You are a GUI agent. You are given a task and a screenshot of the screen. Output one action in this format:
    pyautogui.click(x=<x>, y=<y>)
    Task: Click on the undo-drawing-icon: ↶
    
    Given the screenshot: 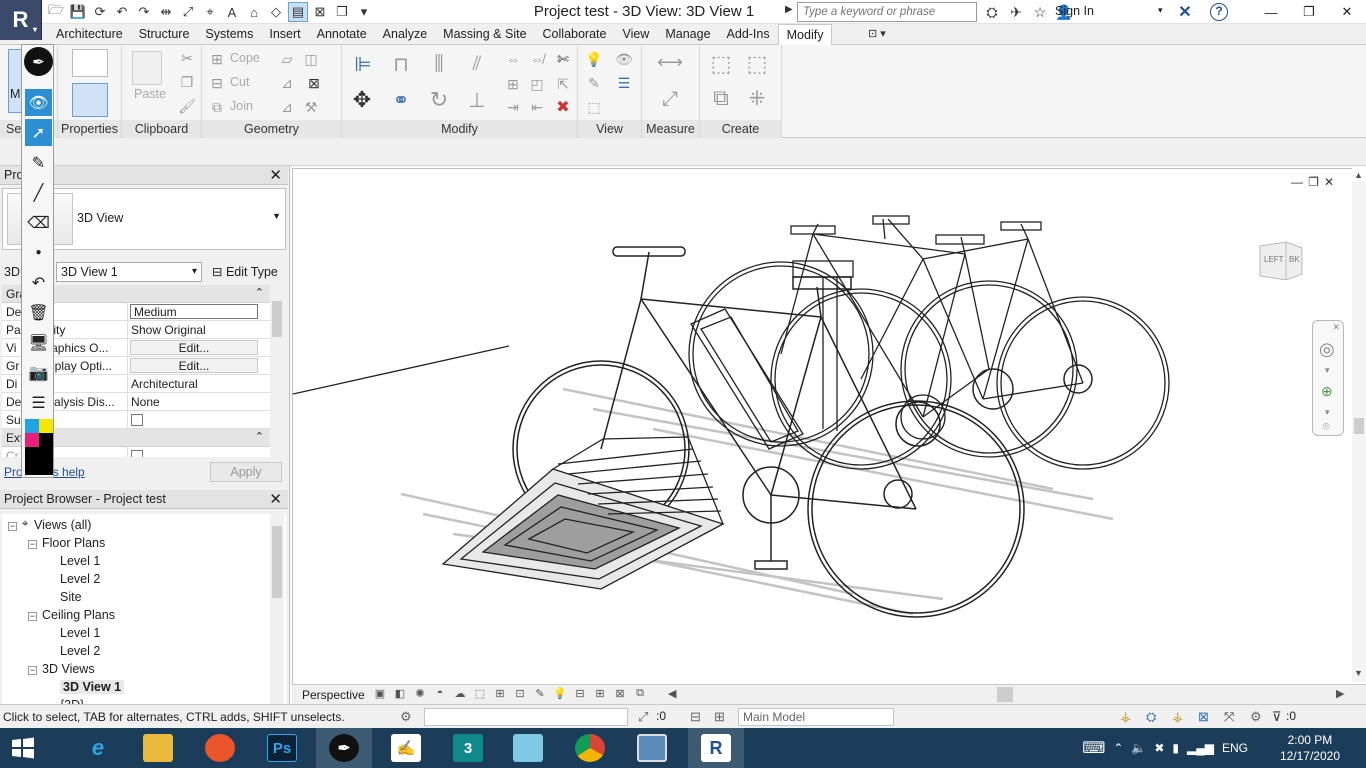 What is the action you would take?
    pyautogui.click(x=38, y=282)
    